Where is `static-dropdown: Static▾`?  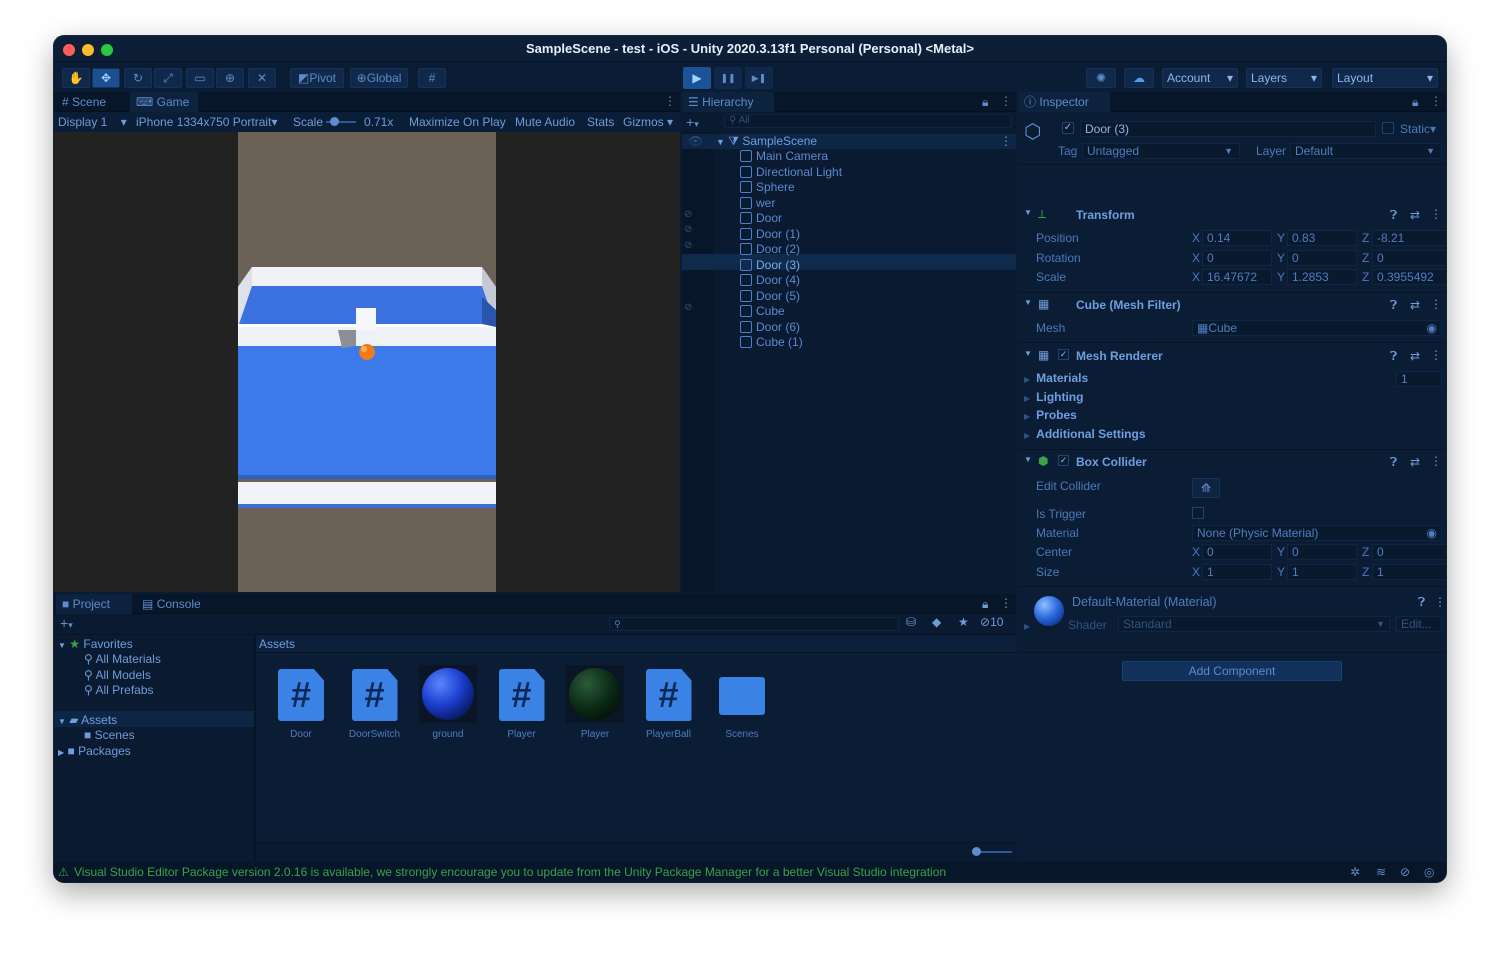 static-dropdown: Static▾ is located at coordinates (1418, 129).